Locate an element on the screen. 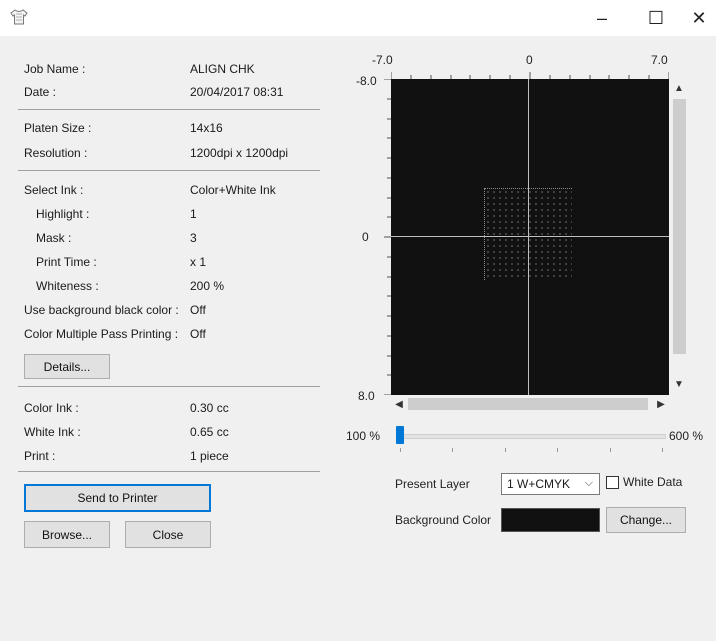 The image size is (716, 641). y-axis-min-label: -8.0 is located at coordinates (366, 81).